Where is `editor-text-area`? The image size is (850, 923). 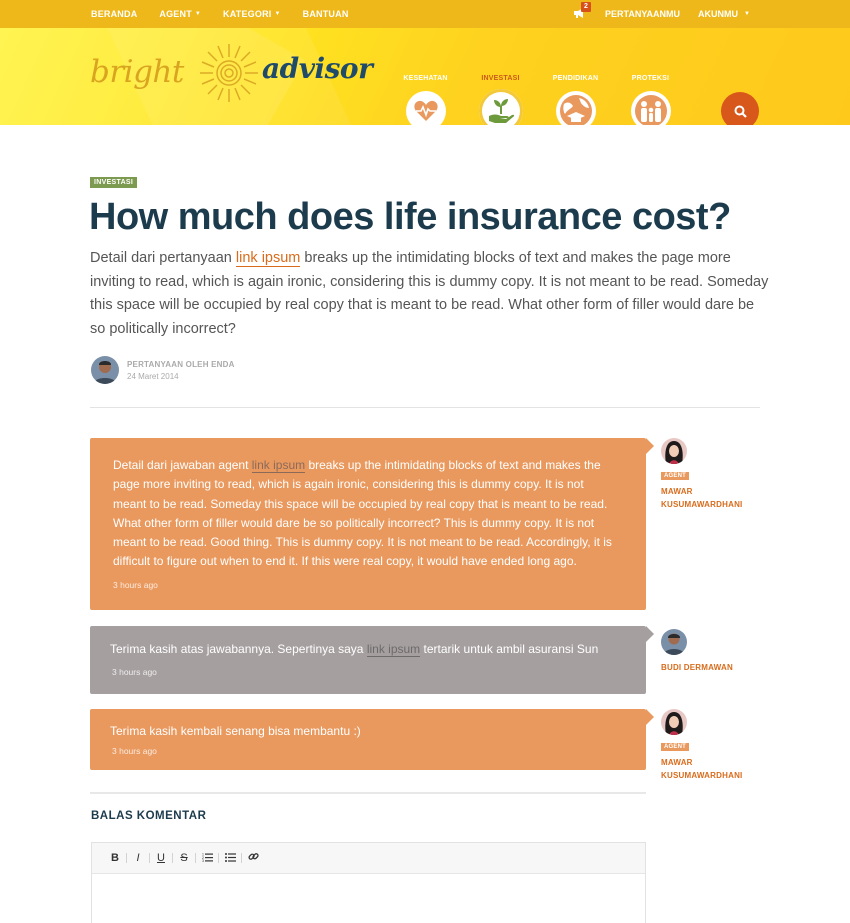
editor-text-area is located at coordinates (368, 898).